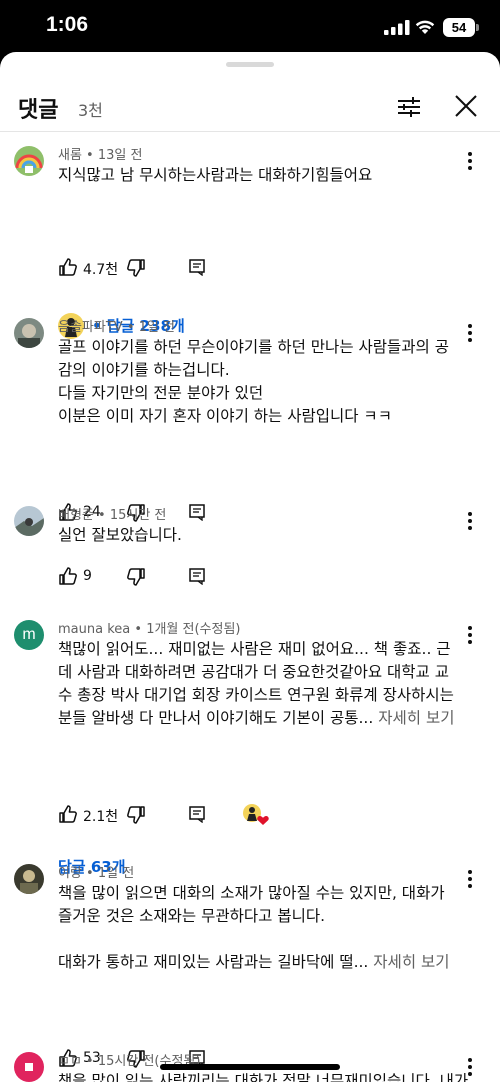 The height and width of the screenshot is (1082, 500). Describe the element at coordinates (253, 347) in the screenshot. I see `comment-text-line: 골프 이야기를 하던 무슨이야기를 하던 만나는 사람들과의 공` at that location.